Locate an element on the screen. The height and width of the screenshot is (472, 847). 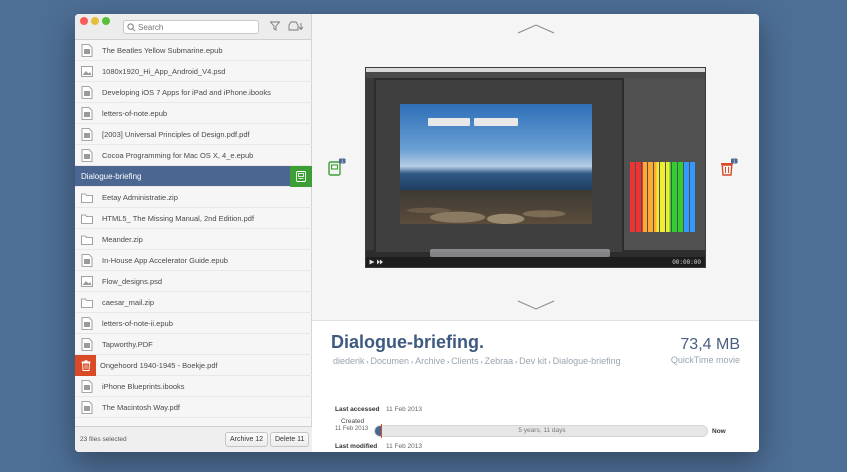
preview-dock is located at coordinates (520, 253).